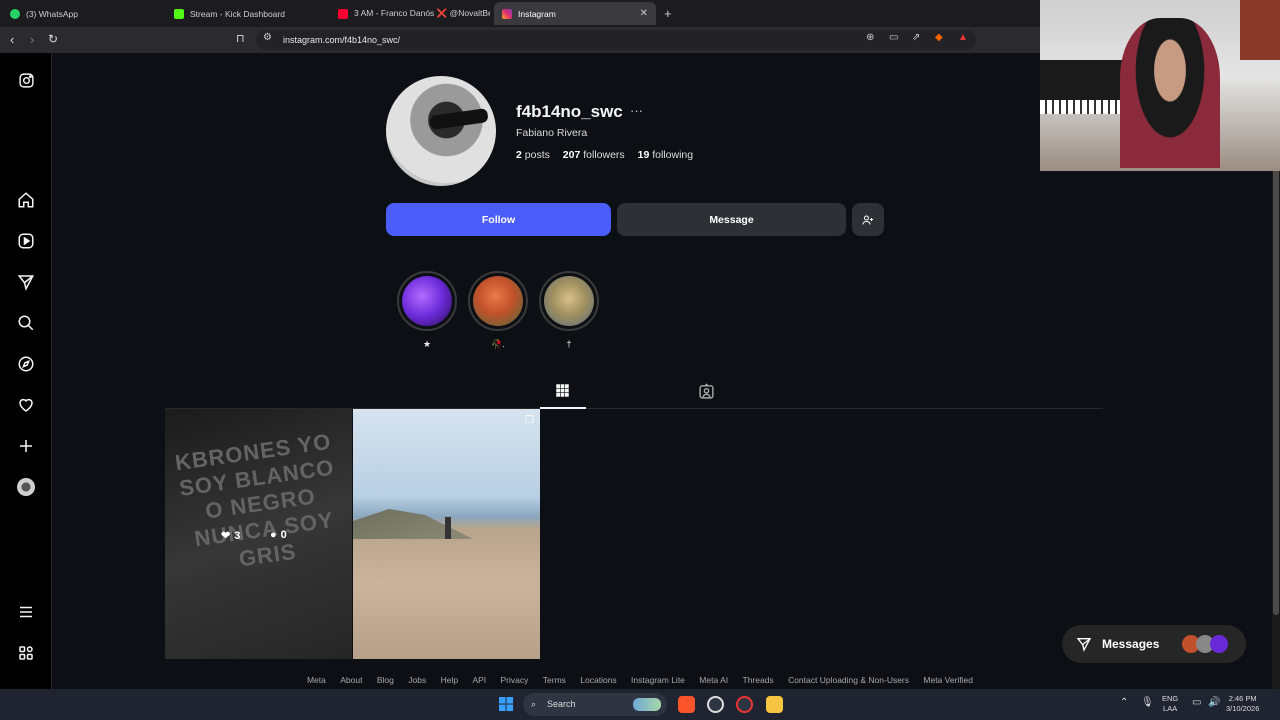 The width and height of the screenshot is (1280, 720). What do you see at coordinates (26, 364) in the screenshot?
I see `explore-icon` at bounding box center [26, 364].